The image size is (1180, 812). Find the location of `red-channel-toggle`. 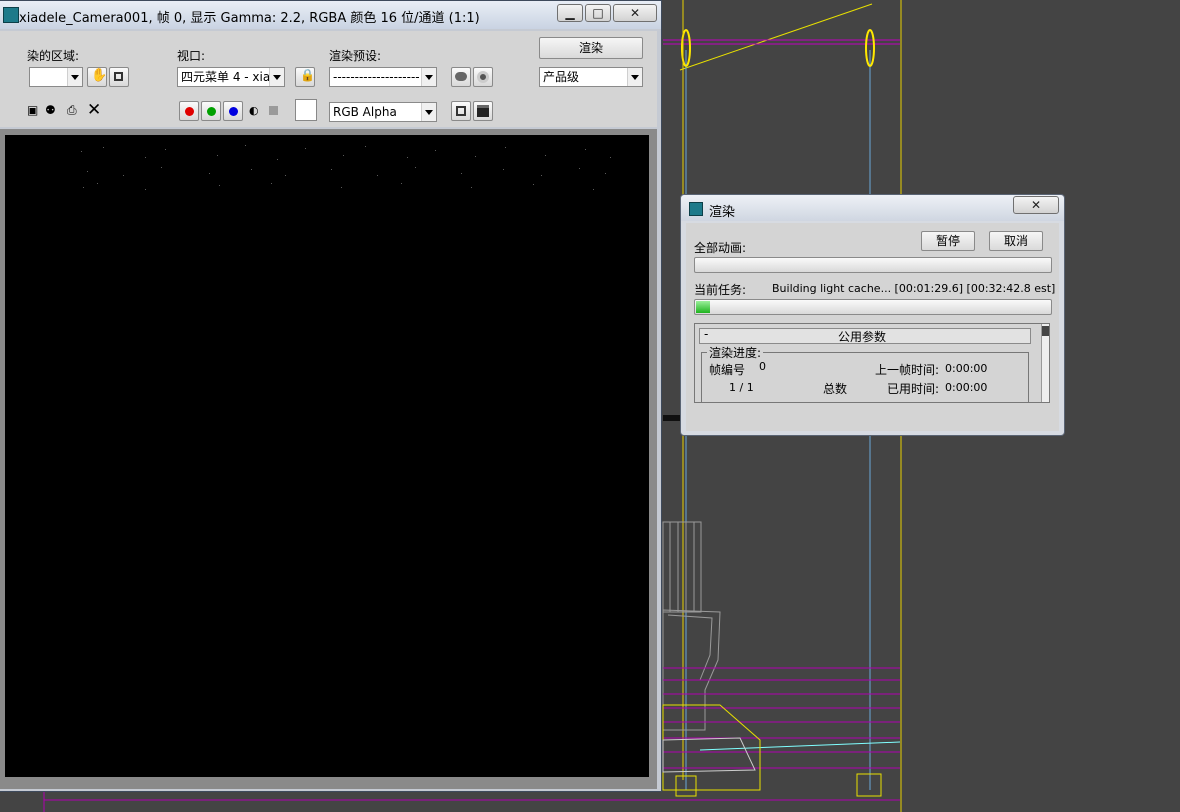

red-channel-toggle is located at coordinates (189, 111).